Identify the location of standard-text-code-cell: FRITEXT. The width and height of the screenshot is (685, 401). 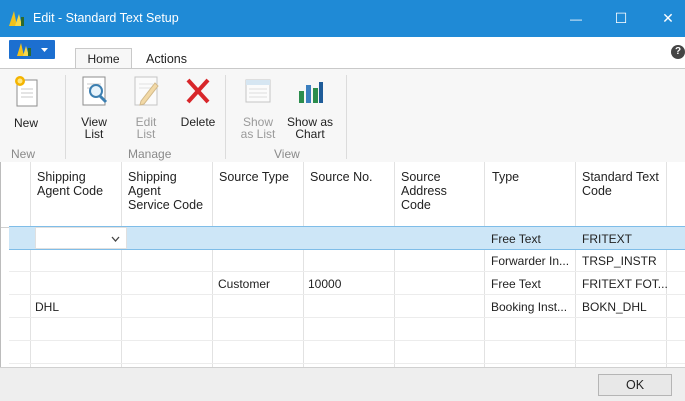
(607, 239).